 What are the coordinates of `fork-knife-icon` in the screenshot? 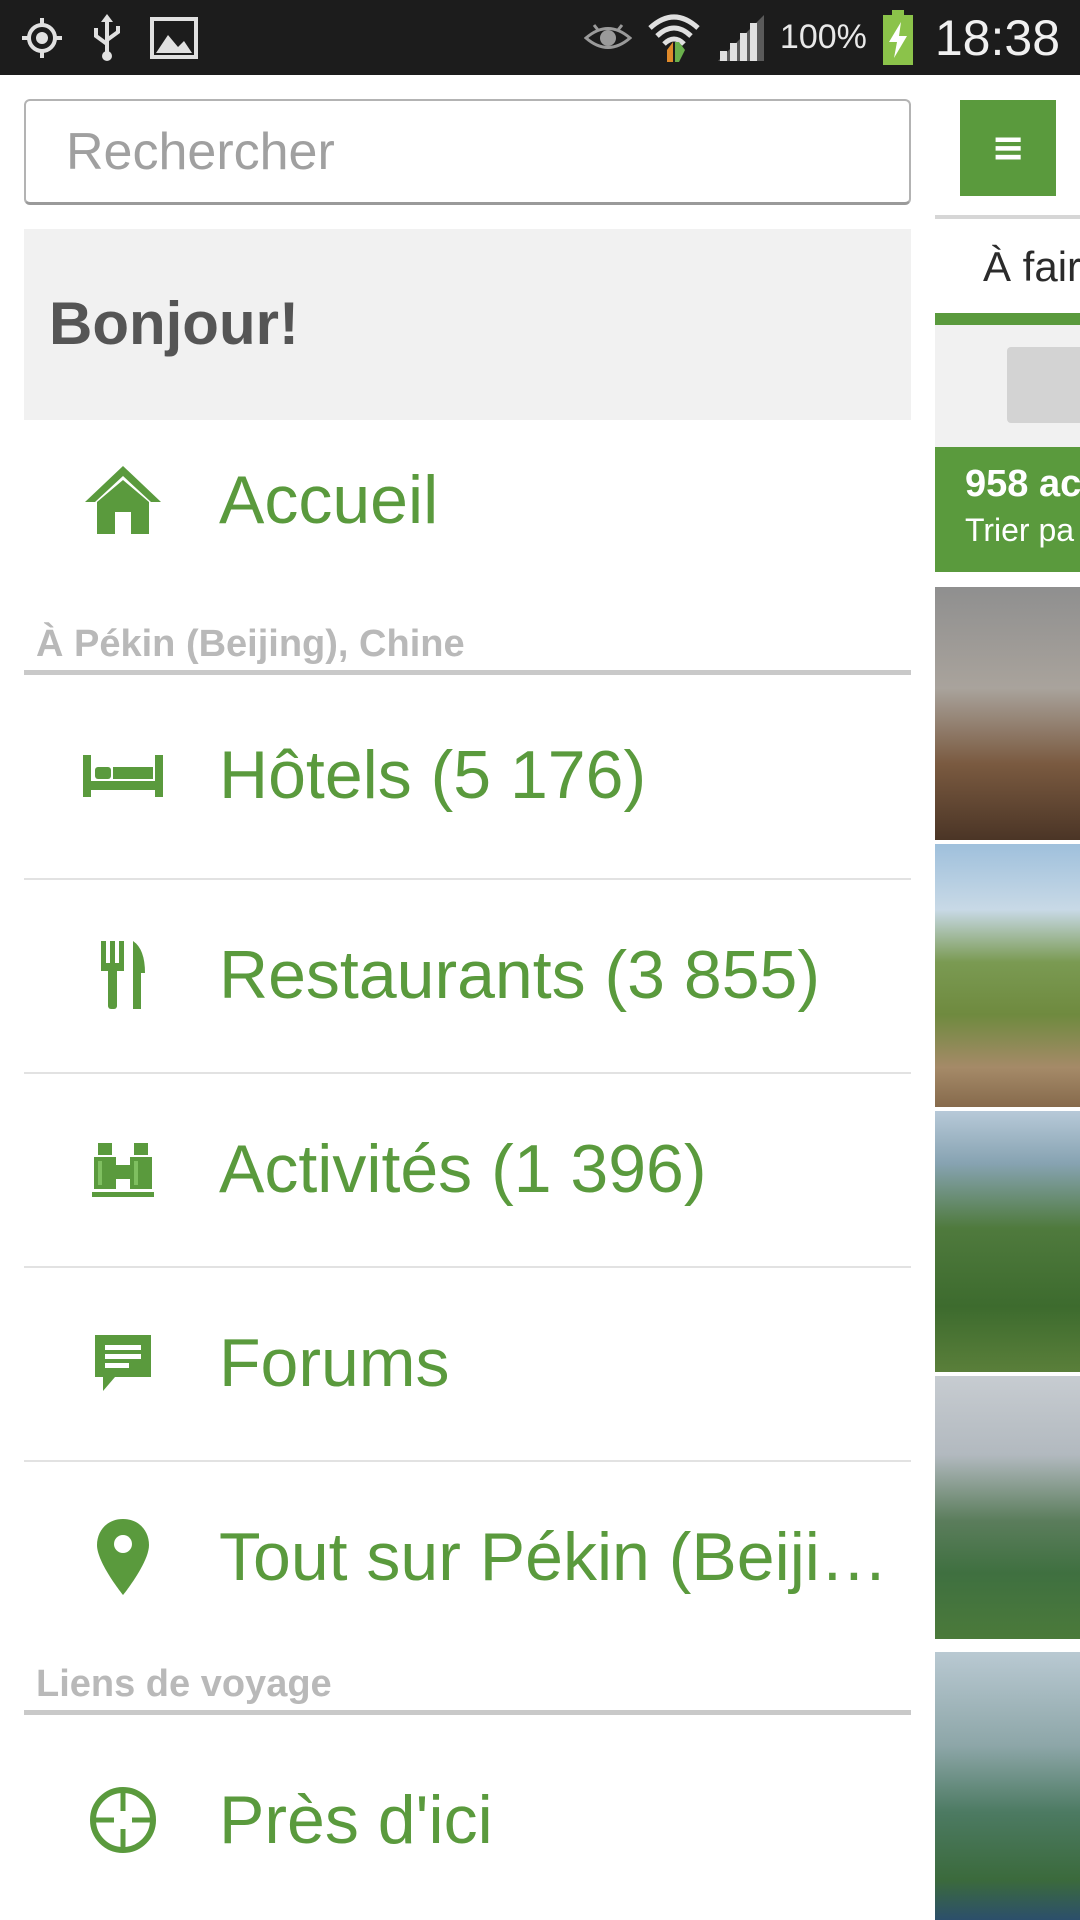 It's located at (123, 975).